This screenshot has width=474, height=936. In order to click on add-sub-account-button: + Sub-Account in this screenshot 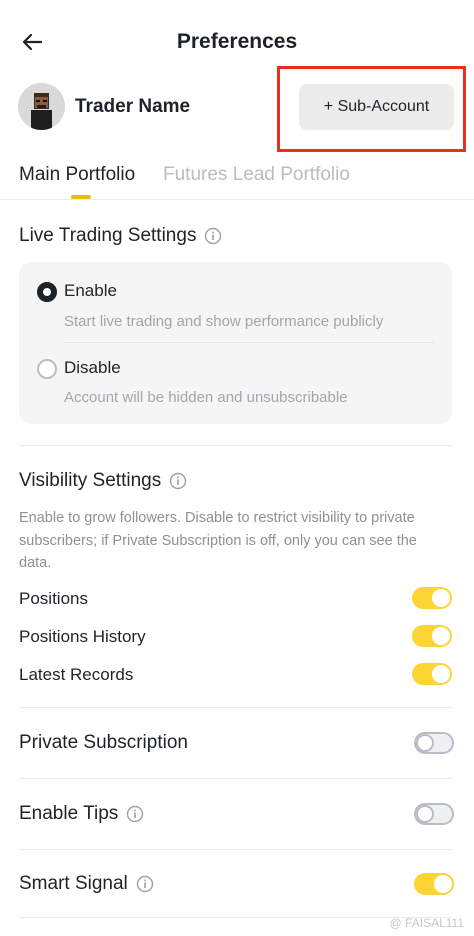, I will do `click(376, 107)`.